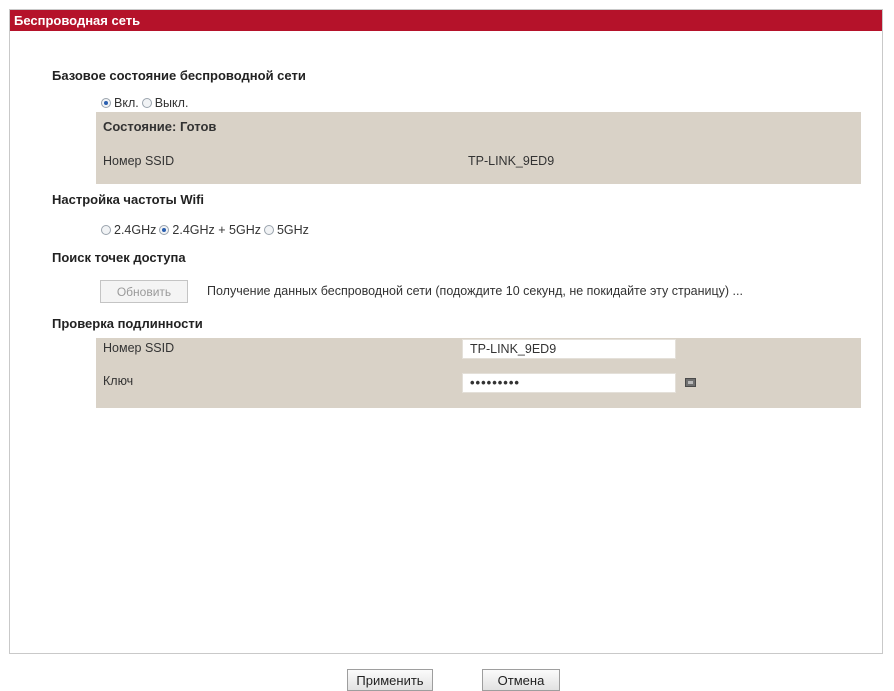  I want to click on auth-heading: Проверка подлинности, so click(127, 323).